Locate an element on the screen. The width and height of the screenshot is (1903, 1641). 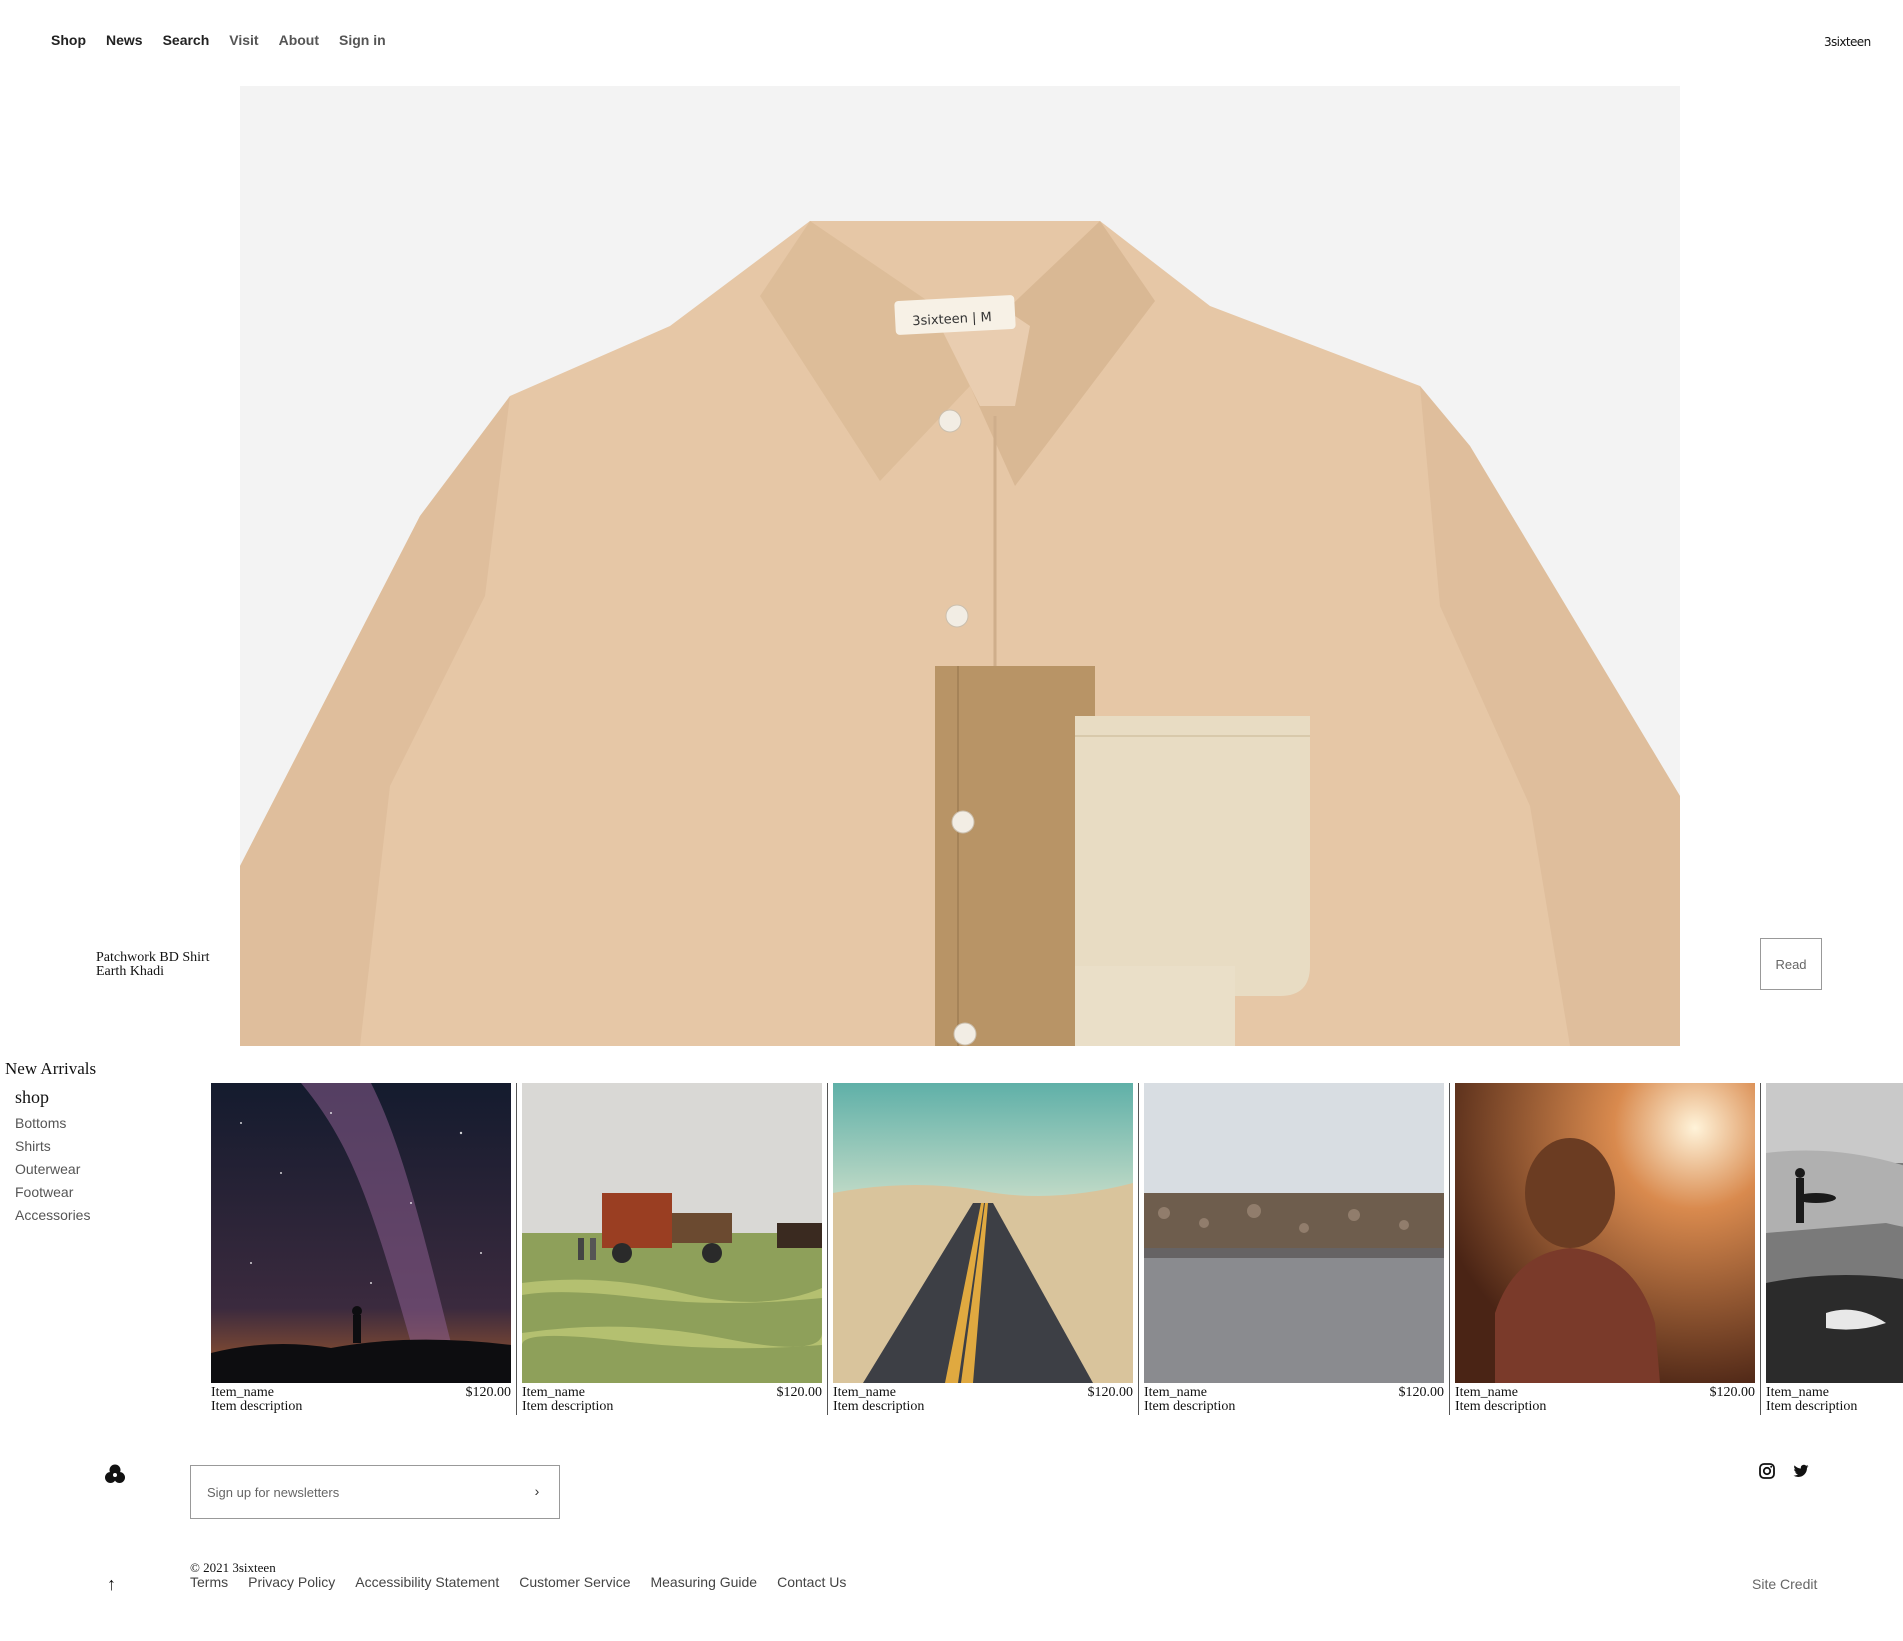
footer-link-customer-service: Customer Service is located at coordinates (574, 1582).